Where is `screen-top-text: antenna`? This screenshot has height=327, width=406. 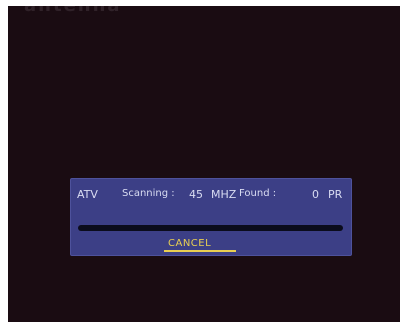 screen-top-text: antenna is located at coordinates (73, 11).